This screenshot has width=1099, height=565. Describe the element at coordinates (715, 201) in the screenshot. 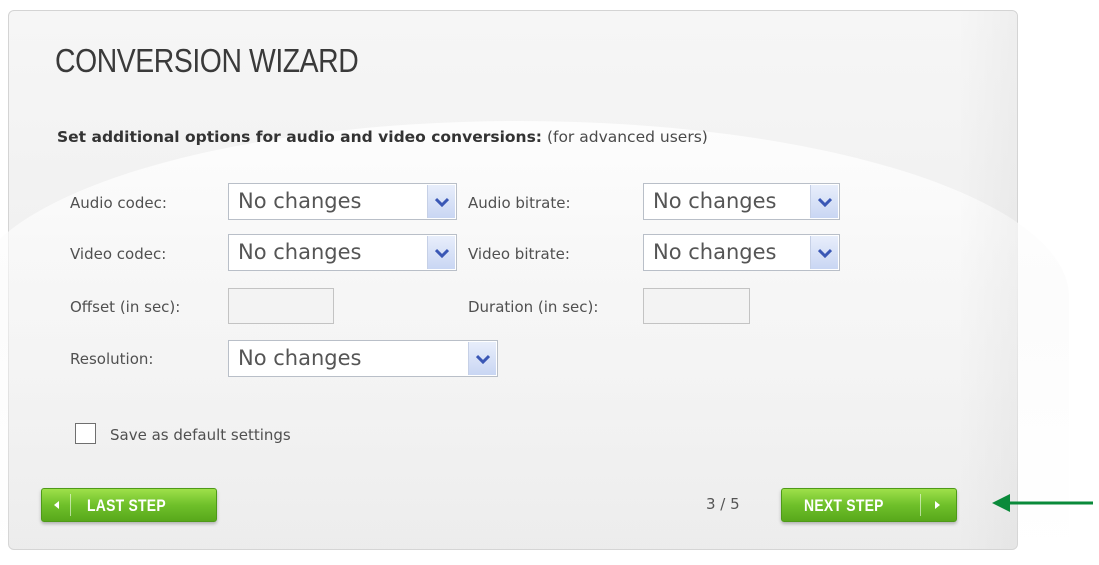

I see `audio-bitrate-value: No changes` at that location.